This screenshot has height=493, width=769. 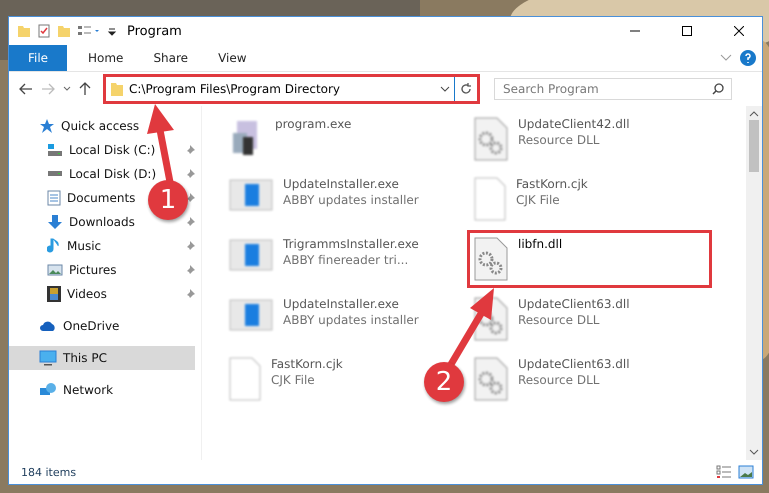 I want to click on up-arrow-icon, so click(x=85, y=89).